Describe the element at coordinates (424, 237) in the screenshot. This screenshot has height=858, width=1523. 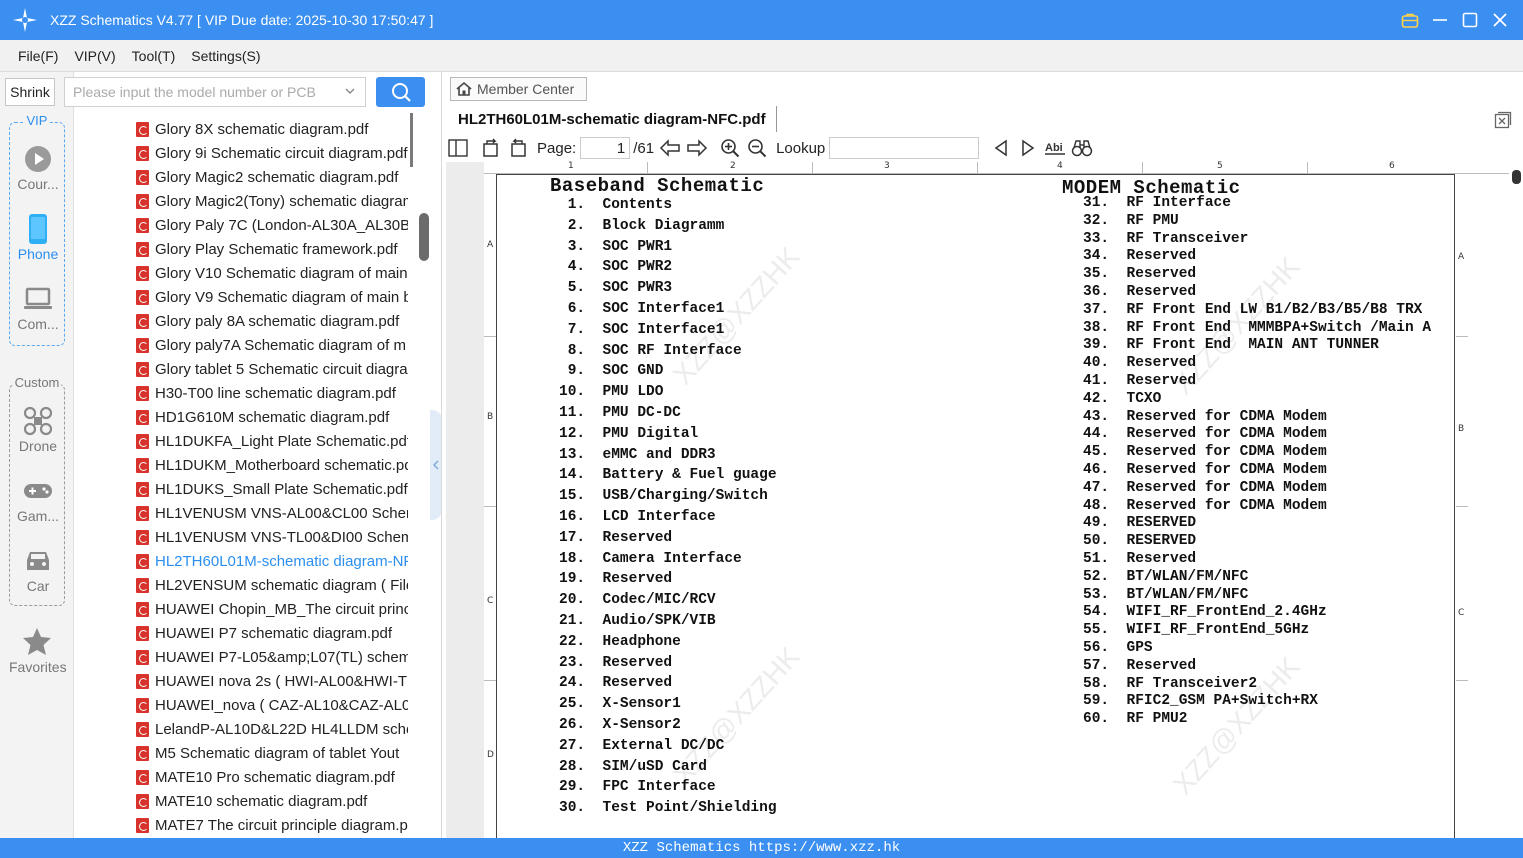
I see `file-list-scroll-thumb` at that location.